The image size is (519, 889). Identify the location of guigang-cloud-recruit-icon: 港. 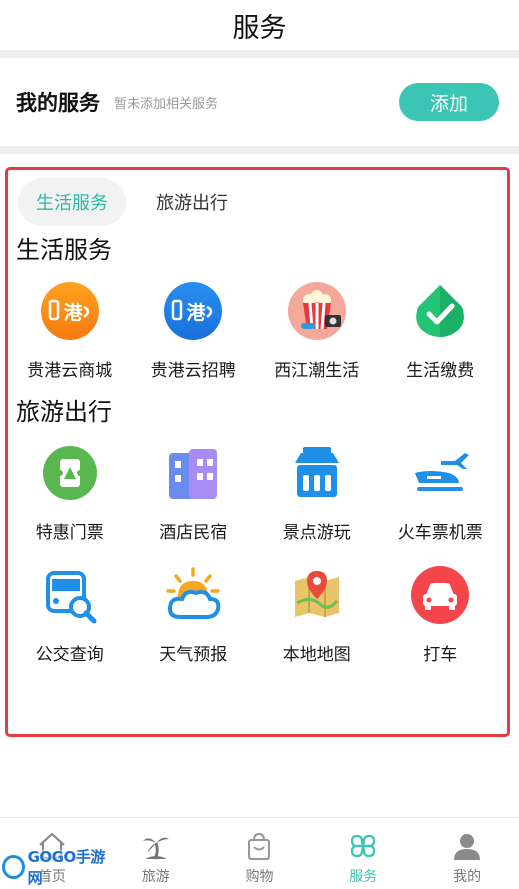
(193, 311).